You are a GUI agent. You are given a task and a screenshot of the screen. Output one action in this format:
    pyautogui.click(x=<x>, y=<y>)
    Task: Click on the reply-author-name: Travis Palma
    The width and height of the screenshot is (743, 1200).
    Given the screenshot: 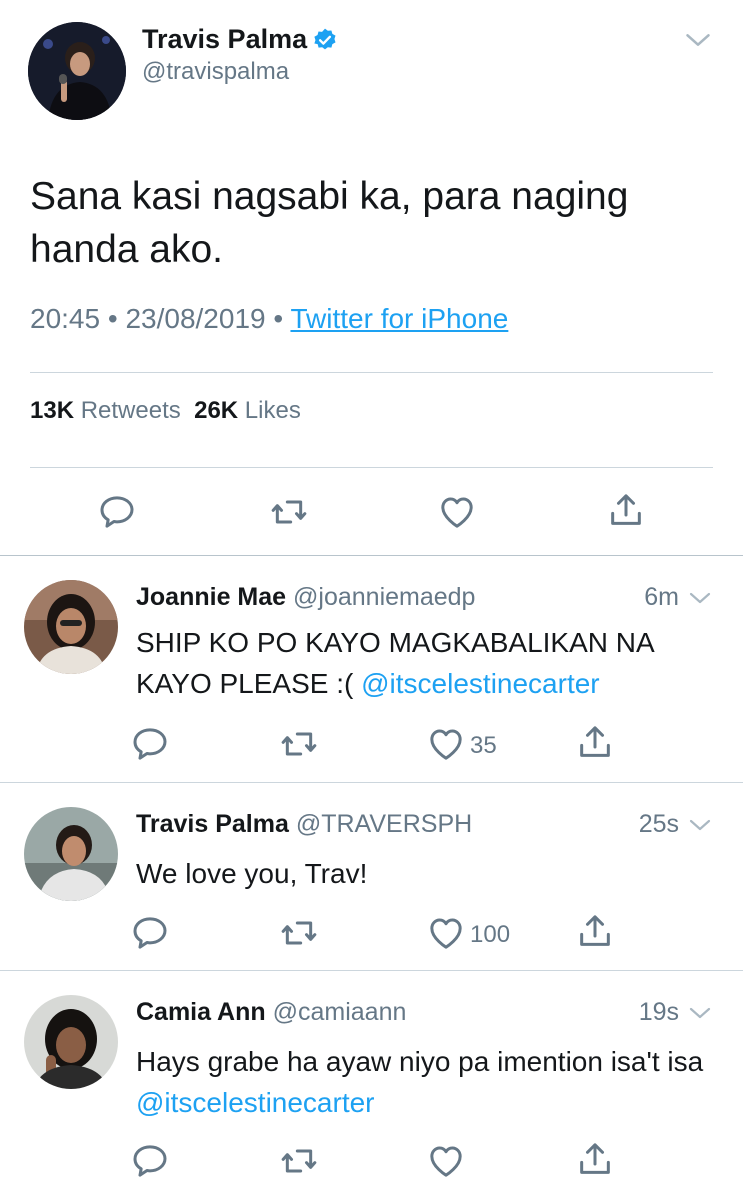 What is the action you would take?
    pyautogui.click(x=212, y=824)
    